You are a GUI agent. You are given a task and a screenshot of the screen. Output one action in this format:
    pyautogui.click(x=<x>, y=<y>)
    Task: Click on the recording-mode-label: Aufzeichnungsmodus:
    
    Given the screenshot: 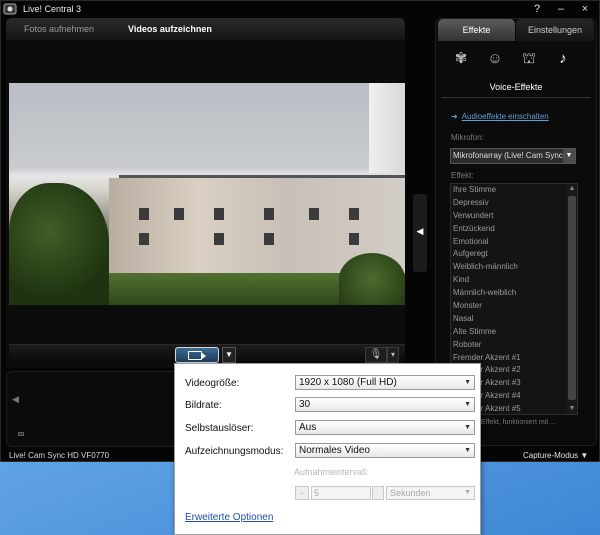 What is the action you would take?
    pyautogui.click(x=234, y=451)
    